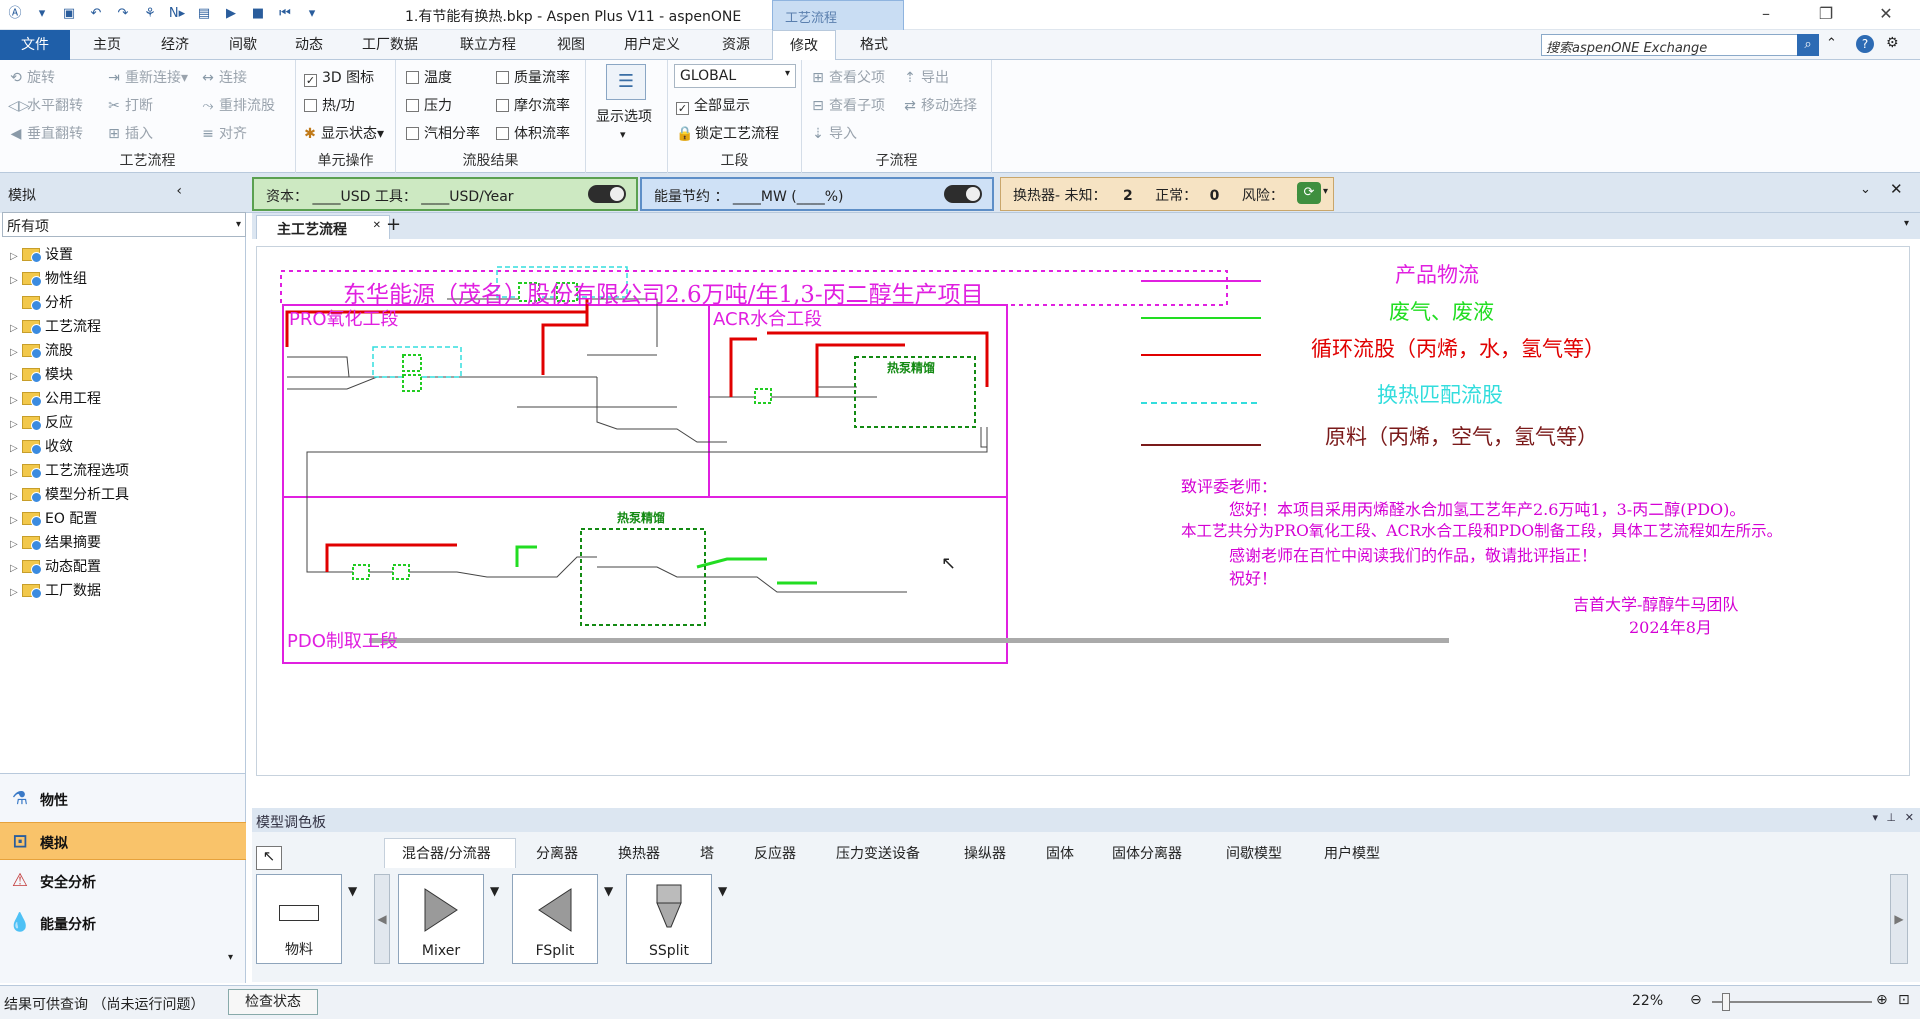  Describe the element at coordinates (55, 399) in the screenshot. I see `tree-item-utilities: ▷ 公用工程` at that location.